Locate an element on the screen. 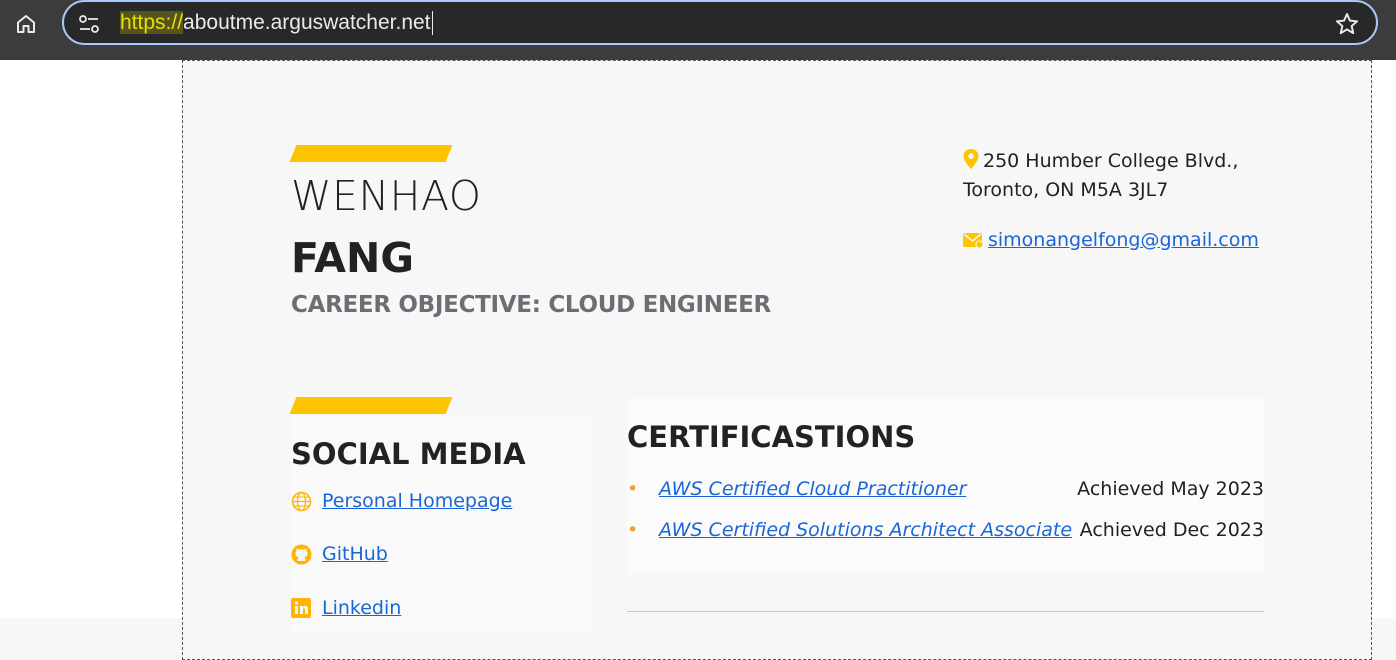 The image size is (1396, 660). email-row: simonangelfong@gmail.com is located at coordinates (1111, 240).